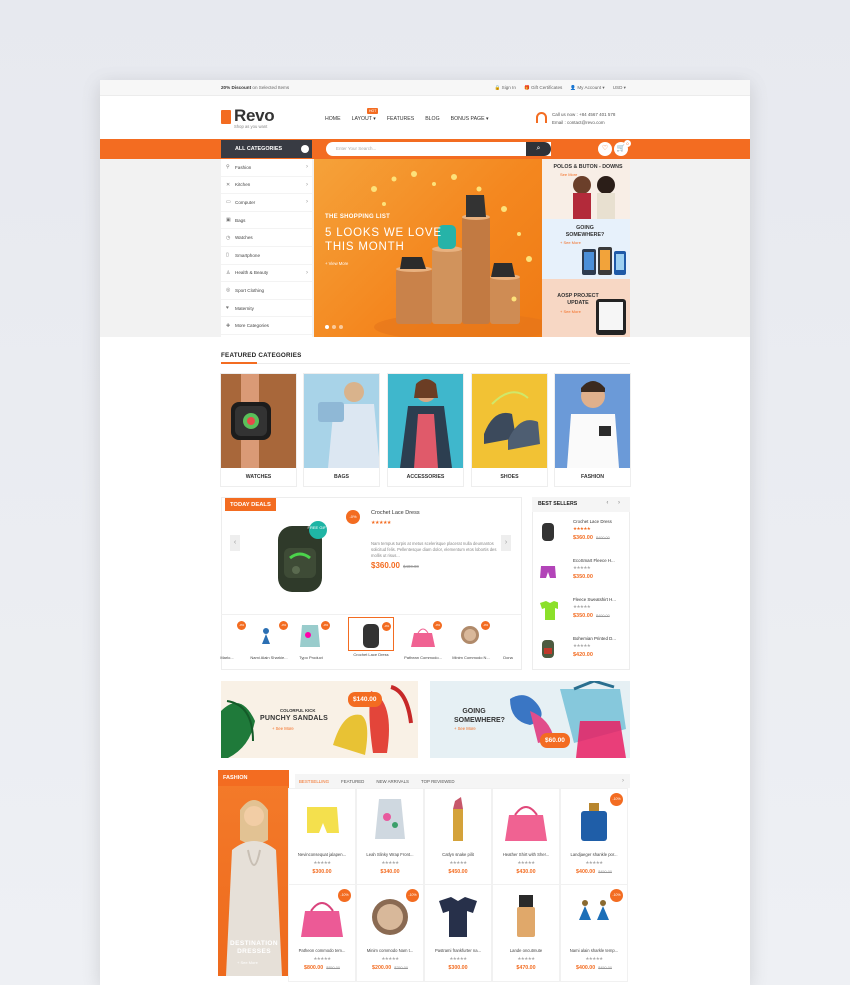 Image resolution: width=850 pixels, height=985 pixels. What do you see at coordinates (266, 149) in the screenshot?
I see `all-categories-button: ALL CATEGORIES` at bounding box center [266, 149].